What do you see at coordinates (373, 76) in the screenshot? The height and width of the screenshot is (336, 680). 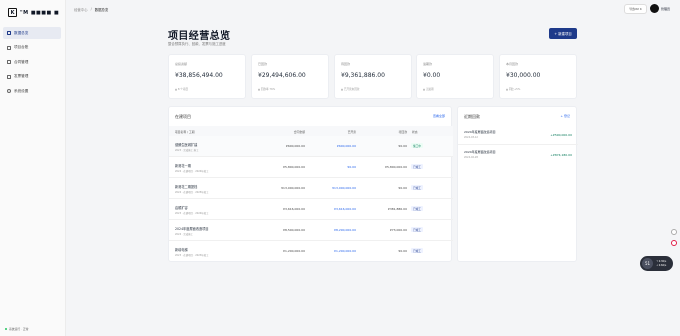 I see `stat-card-pending: 待回款 ¥9,361,886.00 ▲ 已开票未回款` at bounding box center [373, 76].